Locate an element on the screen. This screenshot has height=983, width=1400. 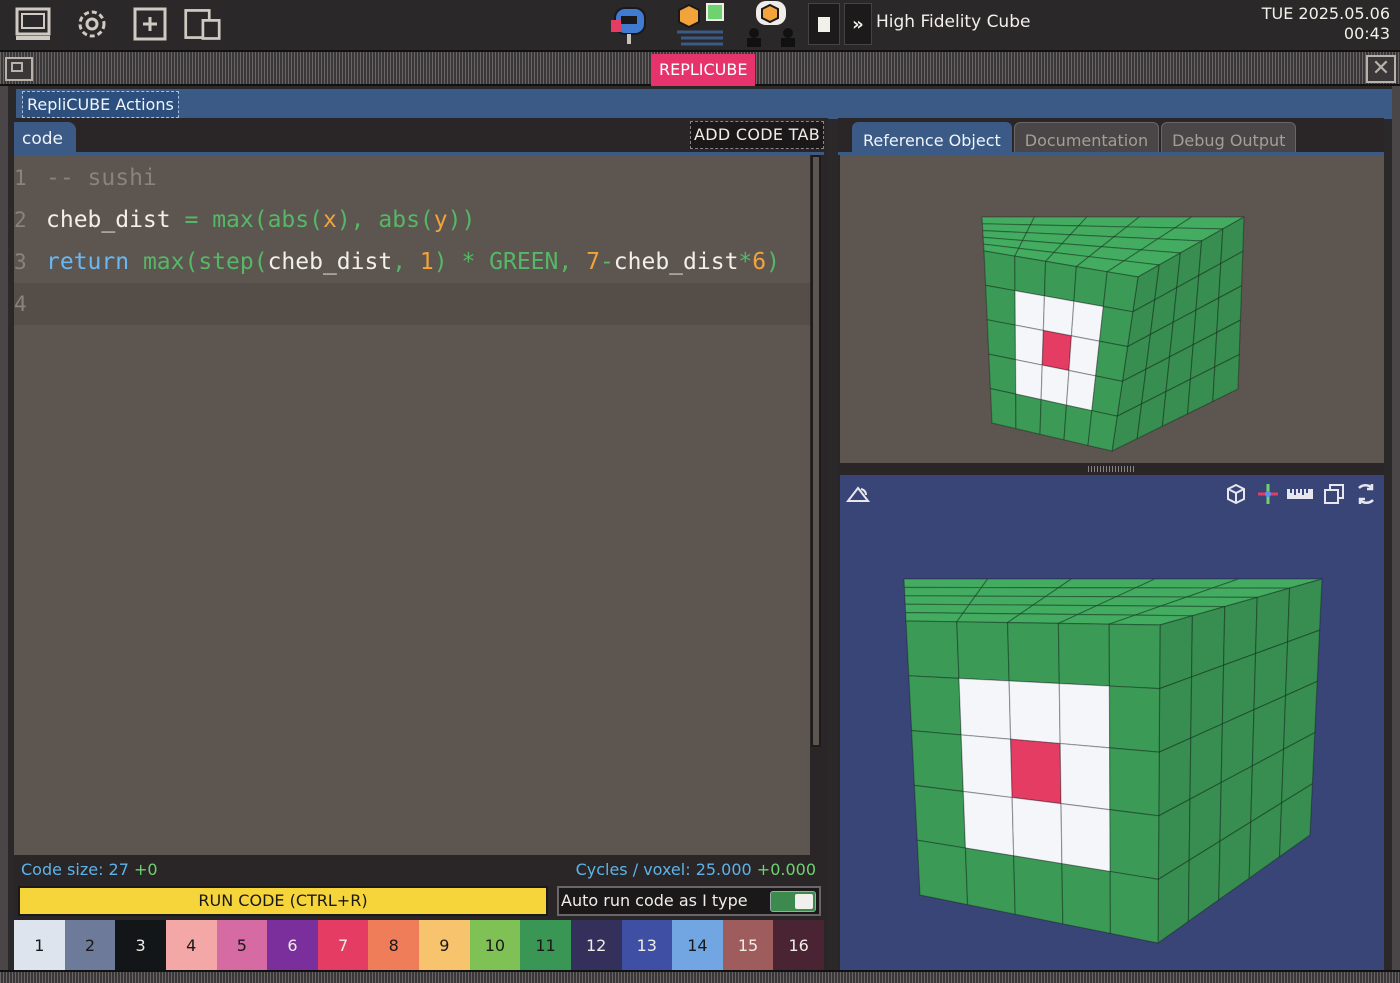
ruler-icon is located at coordinates (1300, 494).